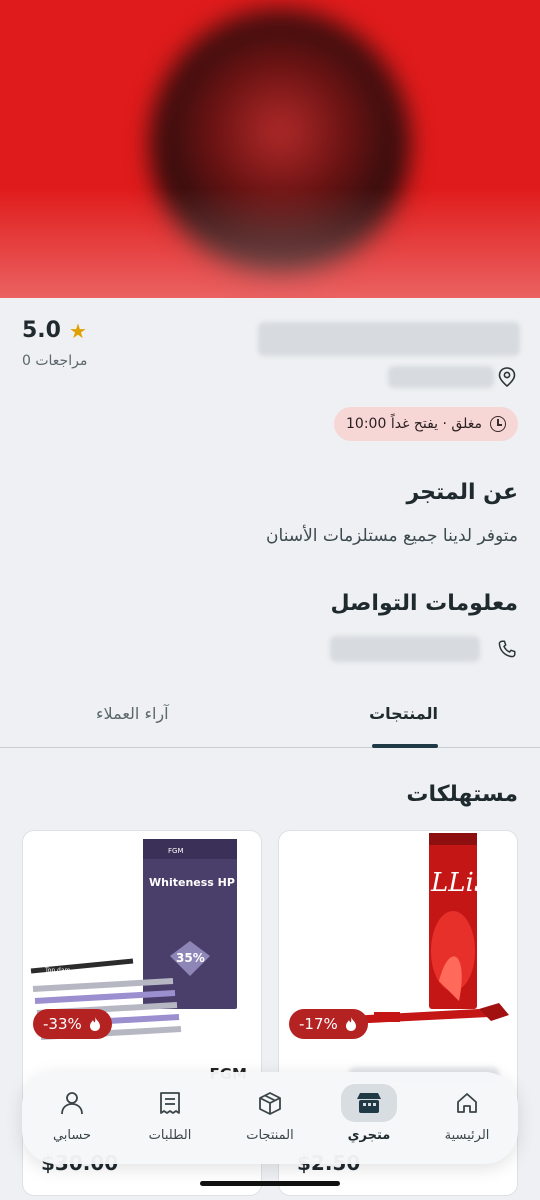 The height and width of the screenshot is (1200, 540). Describe the element at coordinates (461, 883) in the screenshot. I see `product-brand-text: LLiS` at that location.